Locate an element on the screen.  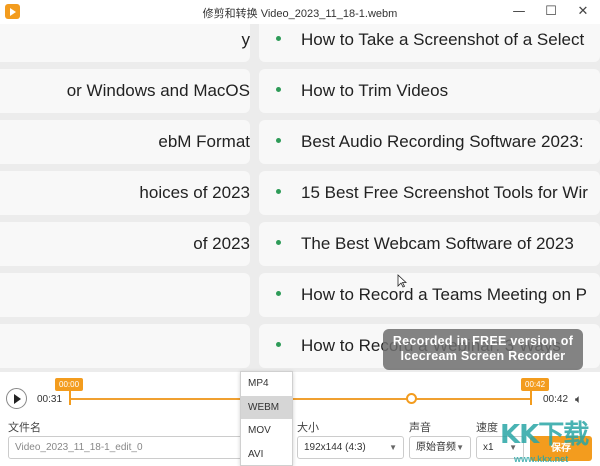
watermark-line1: Recorded in FREE version of is located at coordinates (483, 341).